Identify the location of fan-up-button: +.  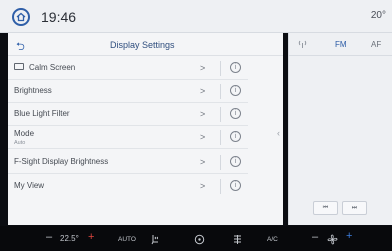
(349, 235).